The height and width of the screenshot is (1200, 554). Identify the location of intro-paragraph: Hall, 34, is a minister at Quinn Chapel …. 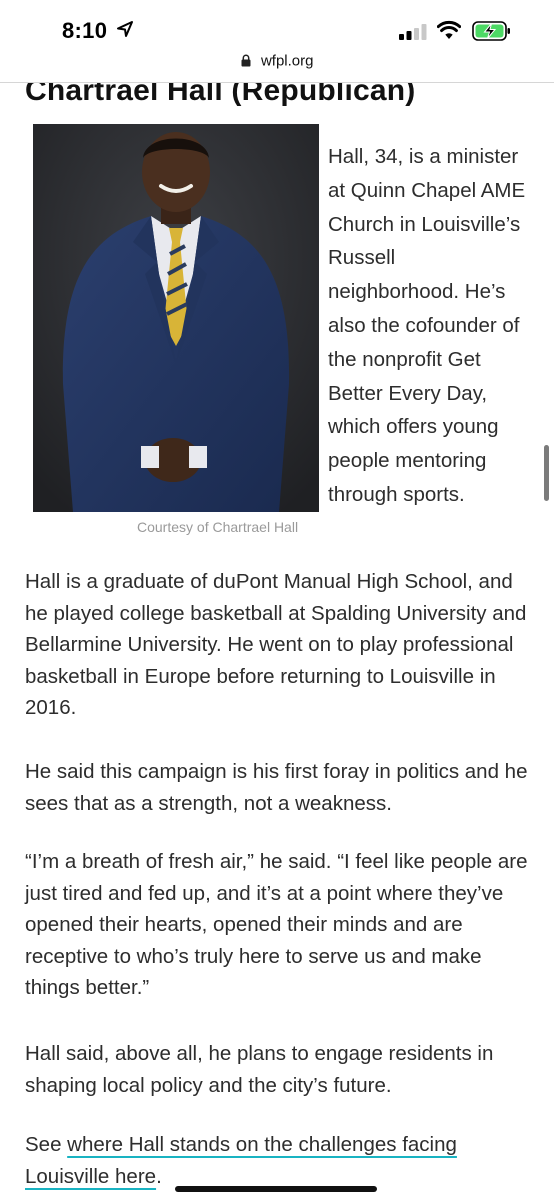
(427, 325).